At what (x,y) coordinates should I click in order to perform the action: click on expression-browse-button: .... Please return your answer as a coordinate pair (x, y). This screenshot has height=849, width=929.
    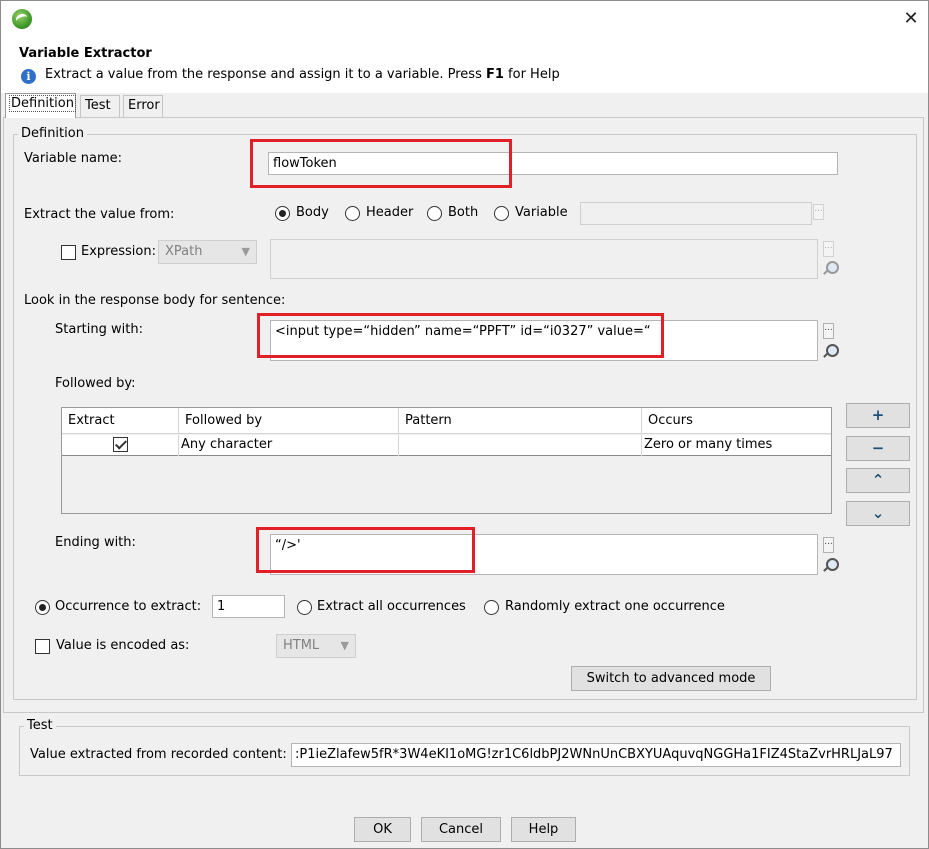
    Looking at the image, I should click on (828, 249).